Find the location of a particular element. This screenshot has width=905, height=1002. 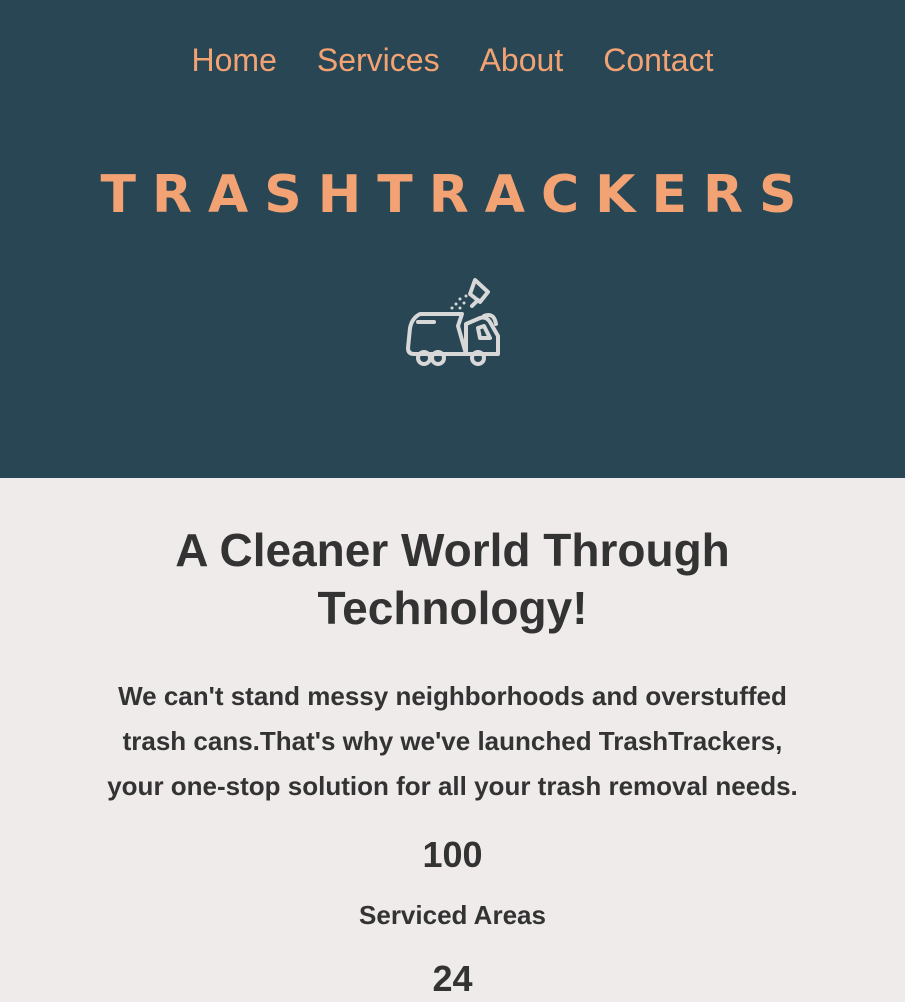

nav-link-services: Services is located at coordinates (378, 60).